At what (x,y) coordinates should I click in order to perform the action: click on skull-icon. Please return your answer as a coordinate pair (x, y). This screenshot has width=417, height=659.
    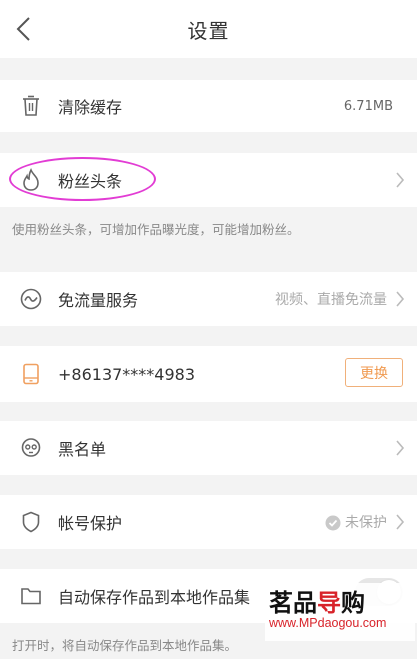
    Looking at the image, I should click on (31, 448).